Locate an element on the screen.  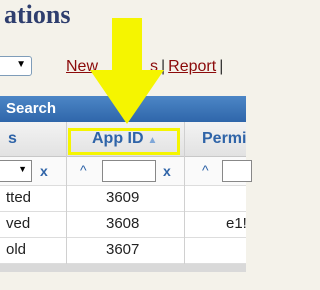
app-id-filter-input is located at coordinates (129, 171).